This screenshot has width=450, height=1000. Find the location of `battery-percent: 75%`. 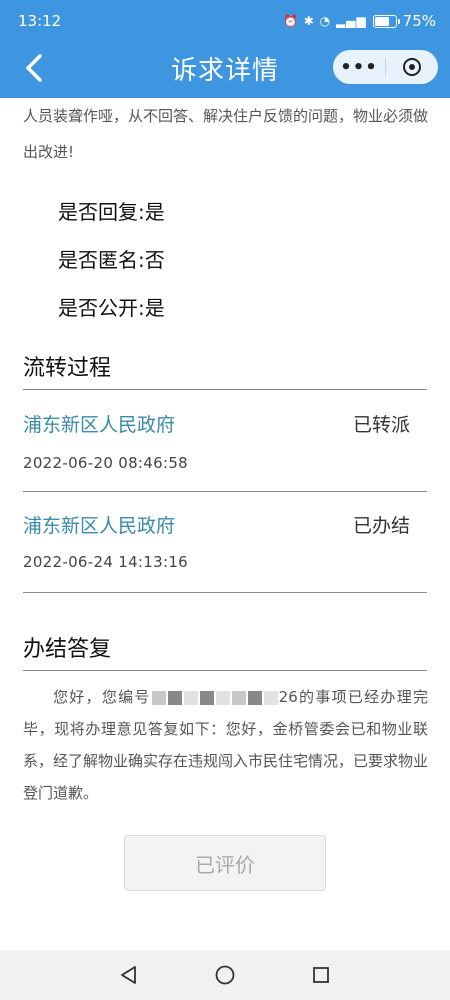

battery-percent: 75% is located at coordinates (419, 21).